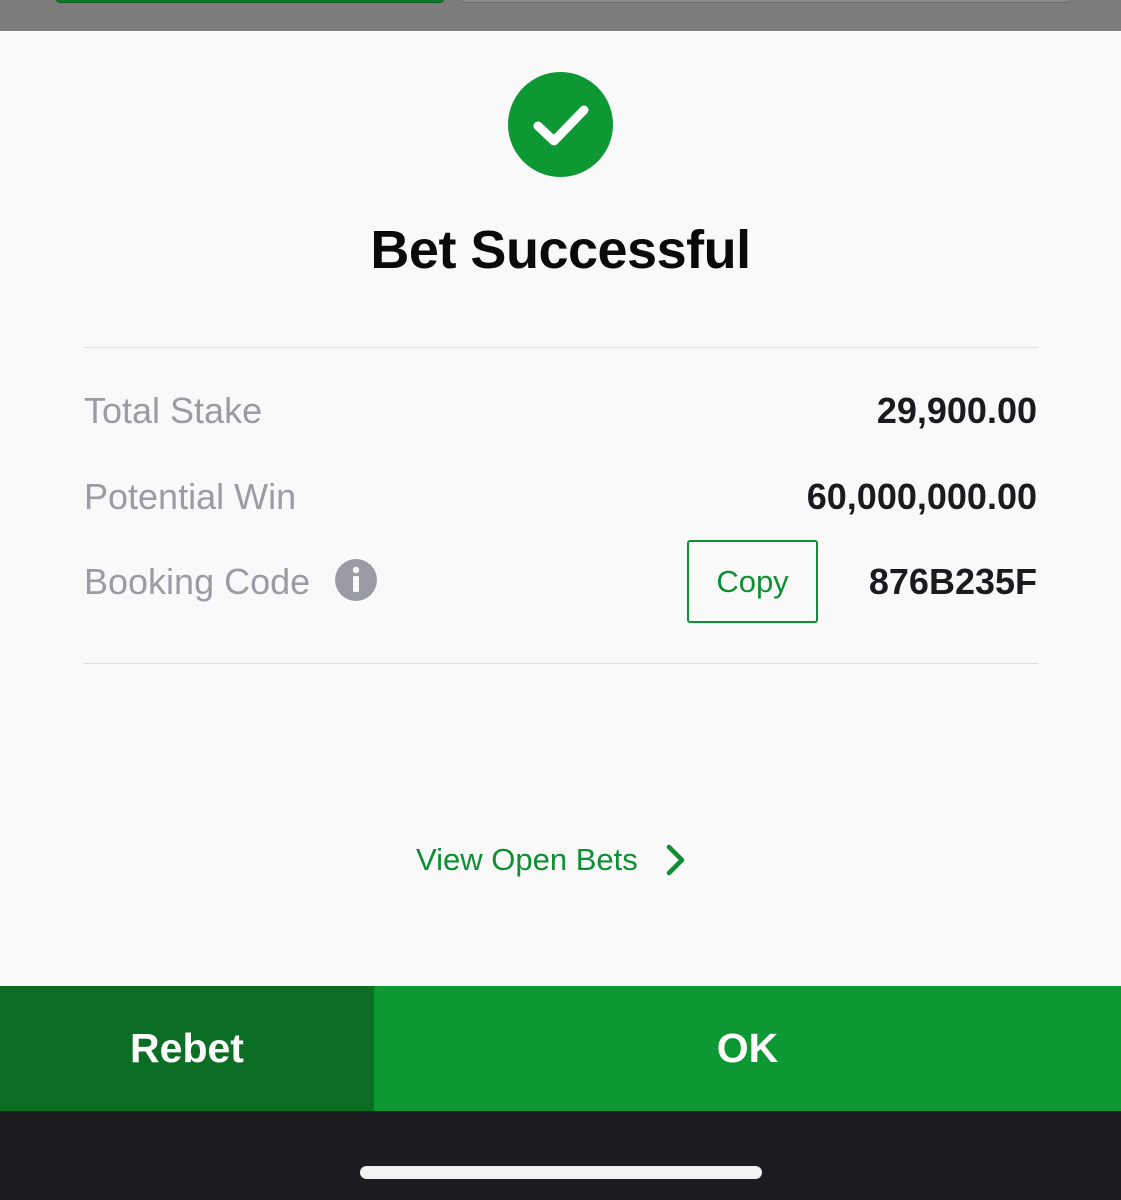  Describe the element at coordinates (190, 496) in the screenshot. I see `potential-win-label: Potential Win` at that location.